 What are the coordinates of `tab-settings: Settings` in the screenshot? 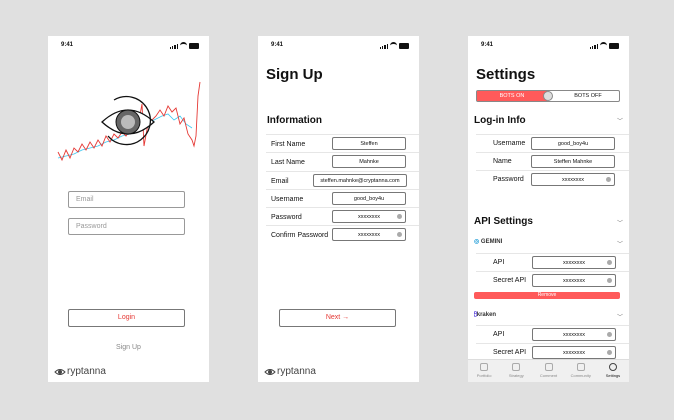 It's located at (613, 371).